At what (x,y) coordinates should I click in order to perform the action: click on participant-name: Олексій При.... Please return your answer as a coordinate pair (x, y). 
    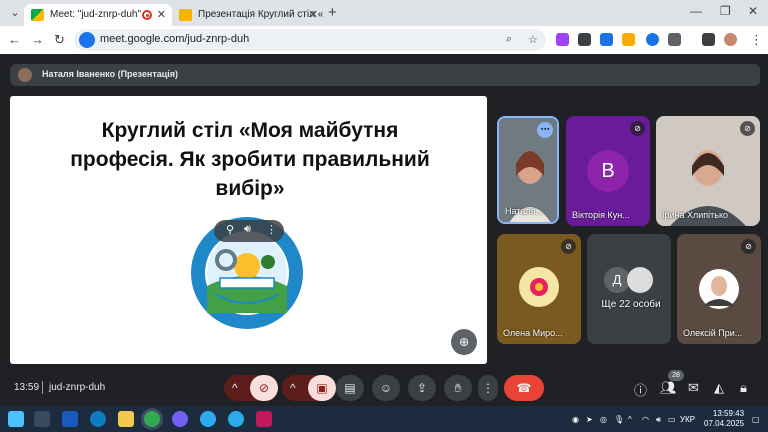
    Looking at the image, I should click on (713, 333).